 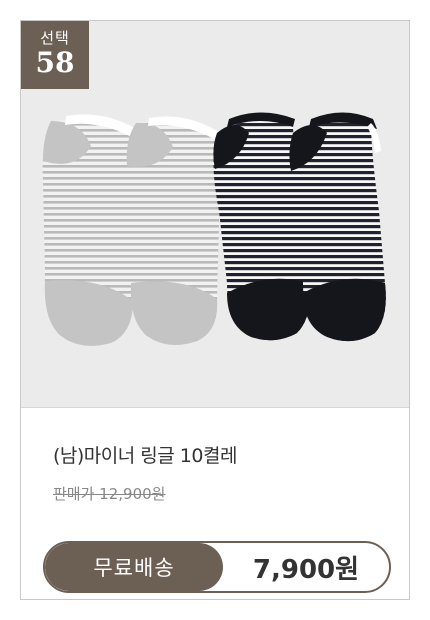 I want to click on badge-number: 58, so click(x=55, y=62).